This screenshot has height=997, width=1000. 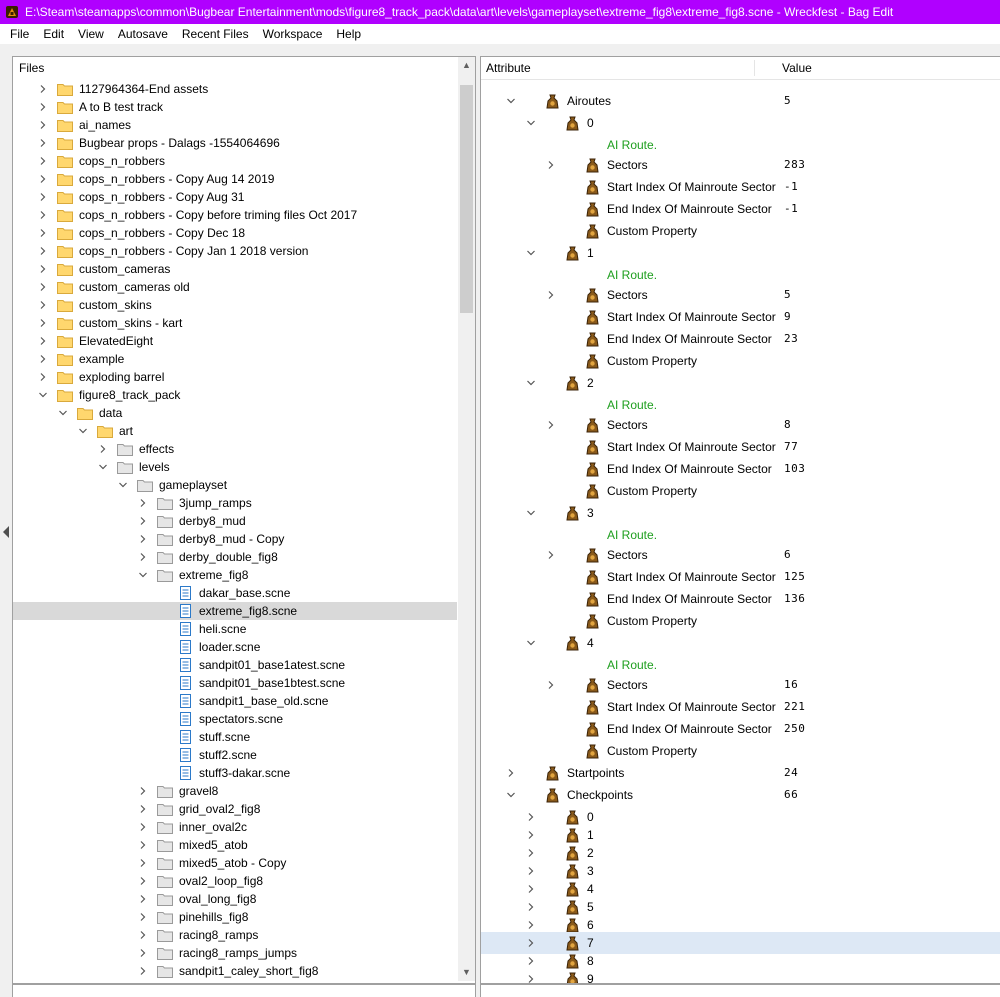 What do you see at coordinates (348, 34) in the screenshot?
I see `menu-help: Help` at bounding box center [348, 34].